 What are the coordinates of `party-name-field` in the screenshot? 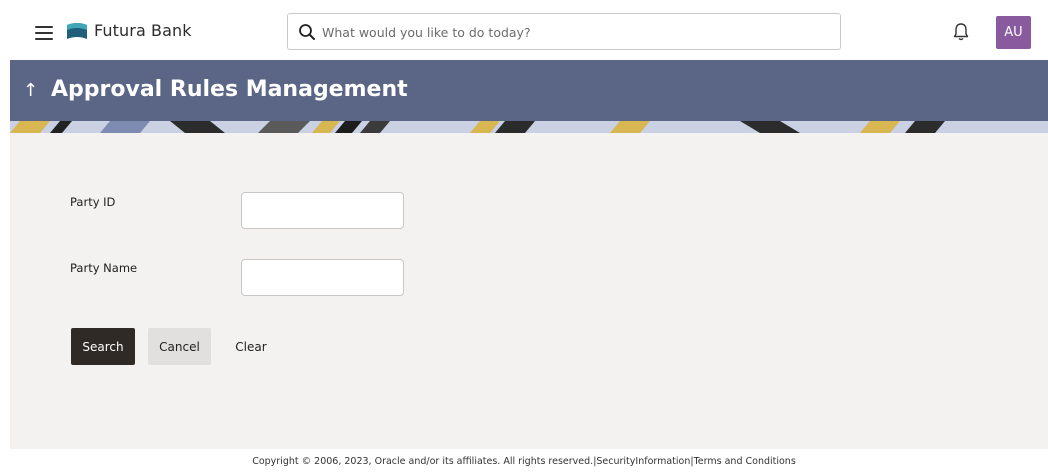 It's located at (322, 277).